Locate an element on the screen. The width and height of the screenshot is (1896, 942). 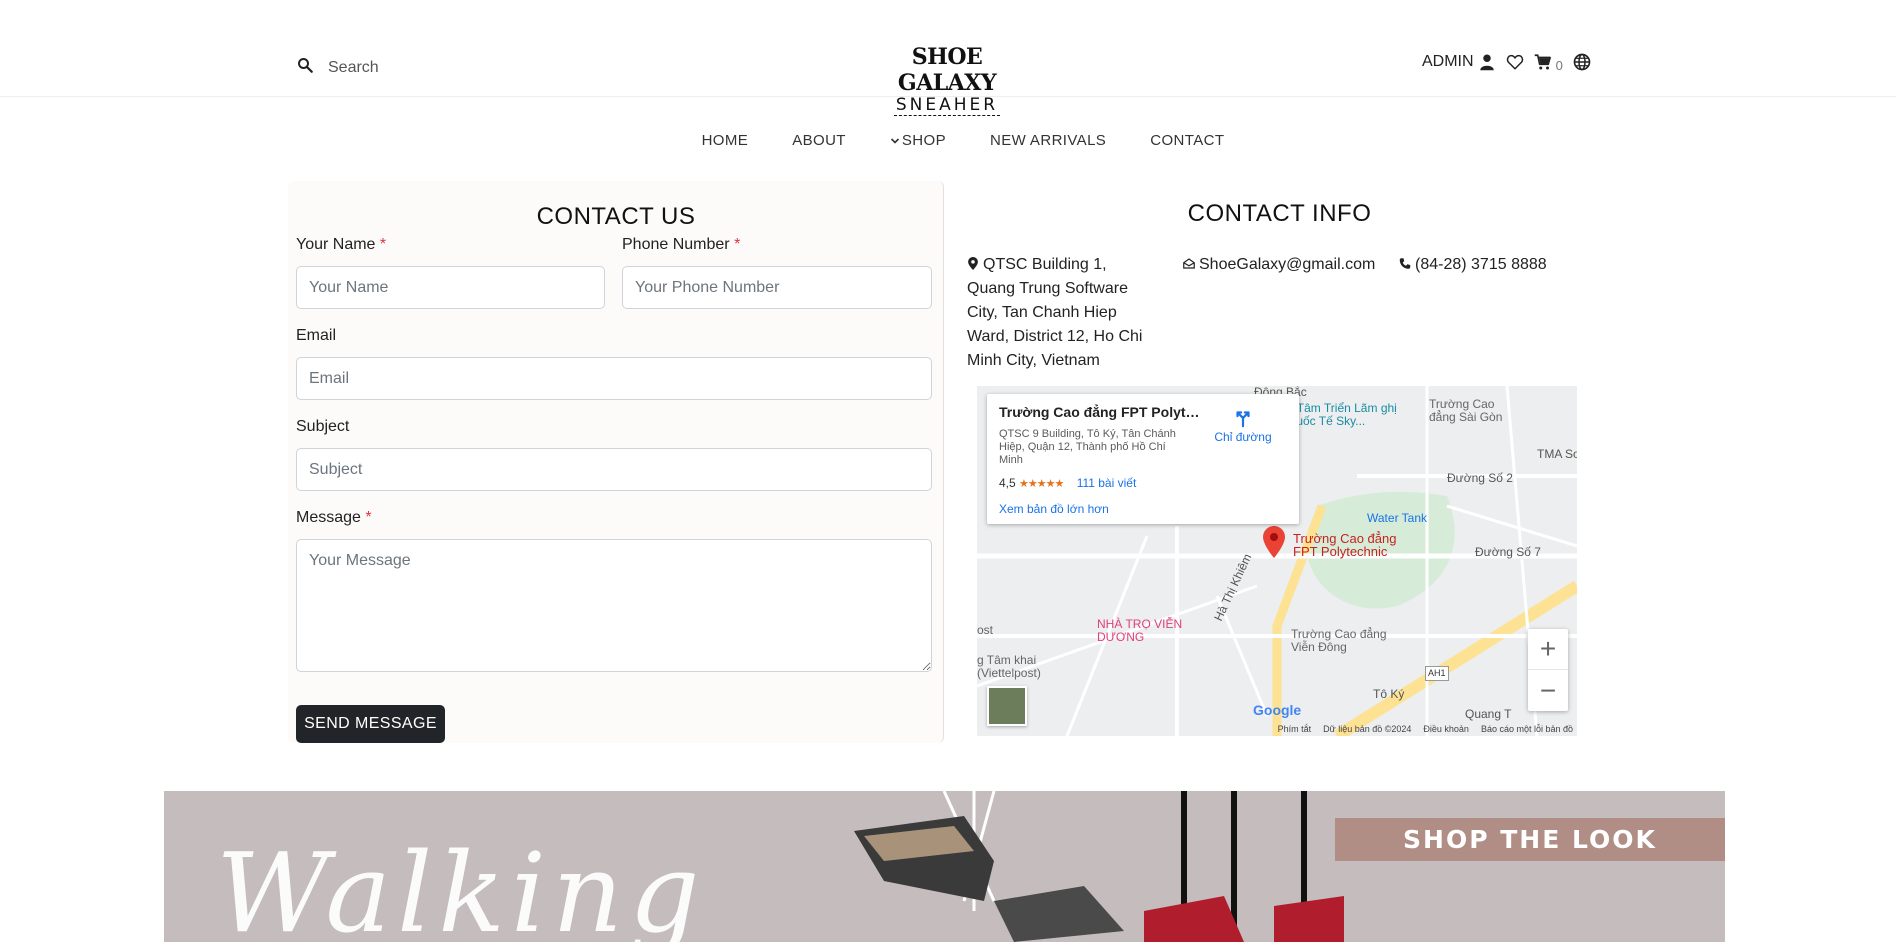
map-label-to-ky: Tô Ký is located at coordinates (1389, 694).